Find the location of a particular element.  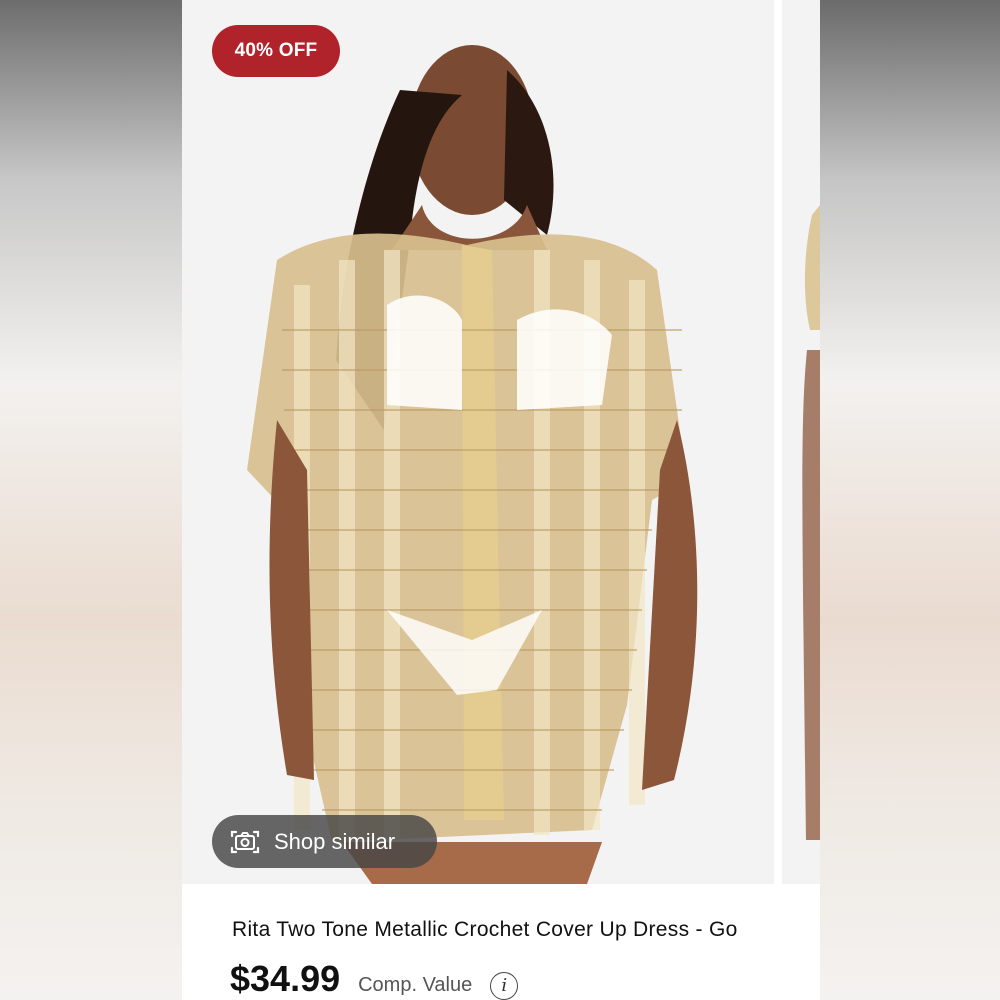

shop-similar-button: Shop similar is located at coordinates (324, 841).